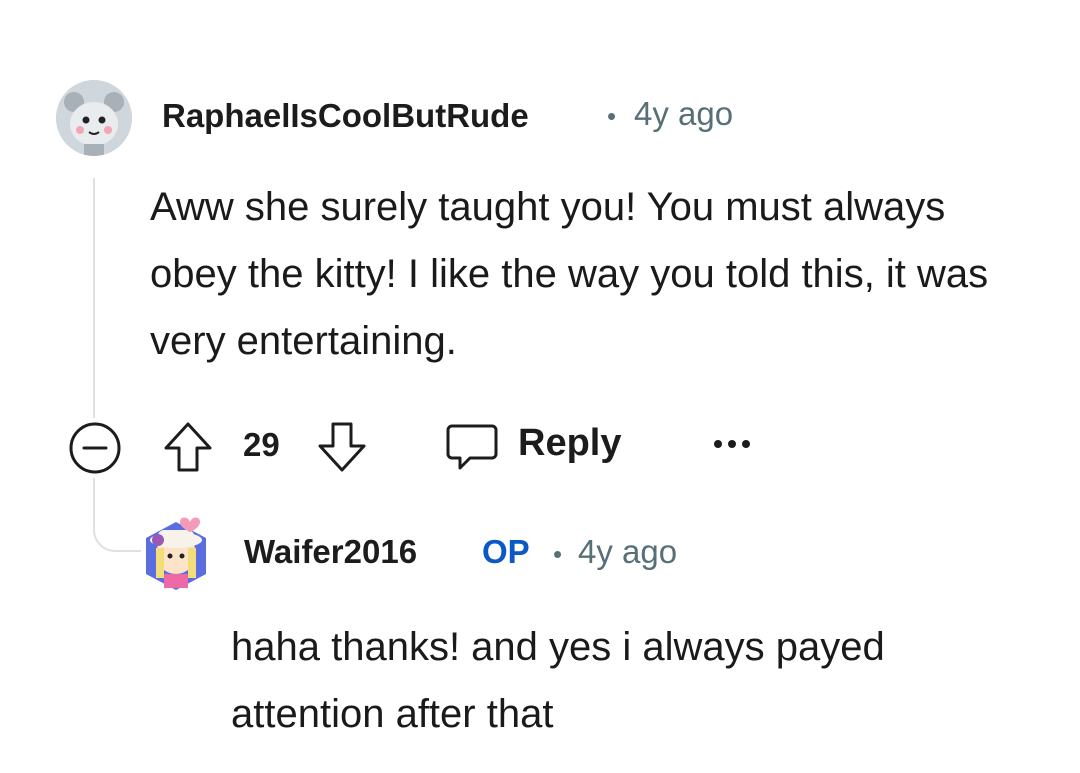 This screenshot has width=1080, height=773. I want to click on snoo-avatar-icon, so click(94, 118).